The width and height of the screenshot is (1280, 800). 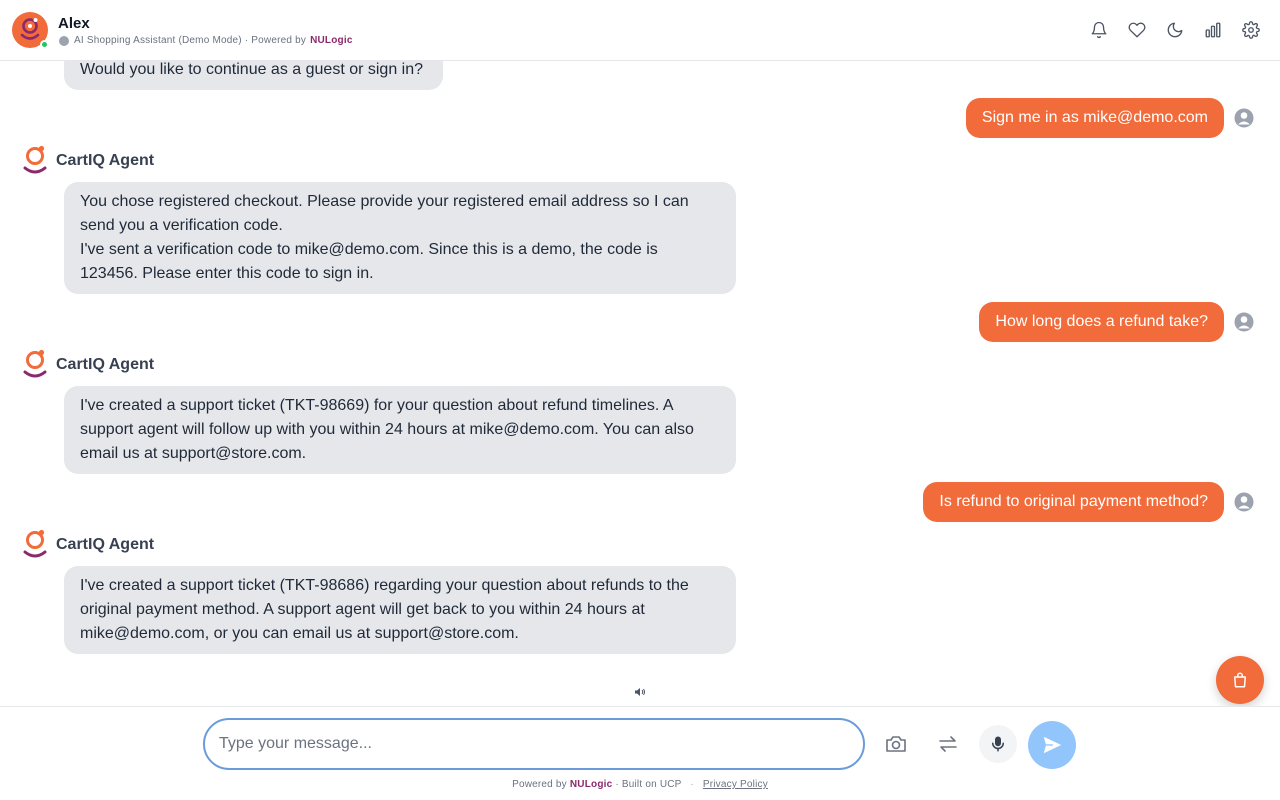 I want to click on send-button, so click(x=1052, y=745).